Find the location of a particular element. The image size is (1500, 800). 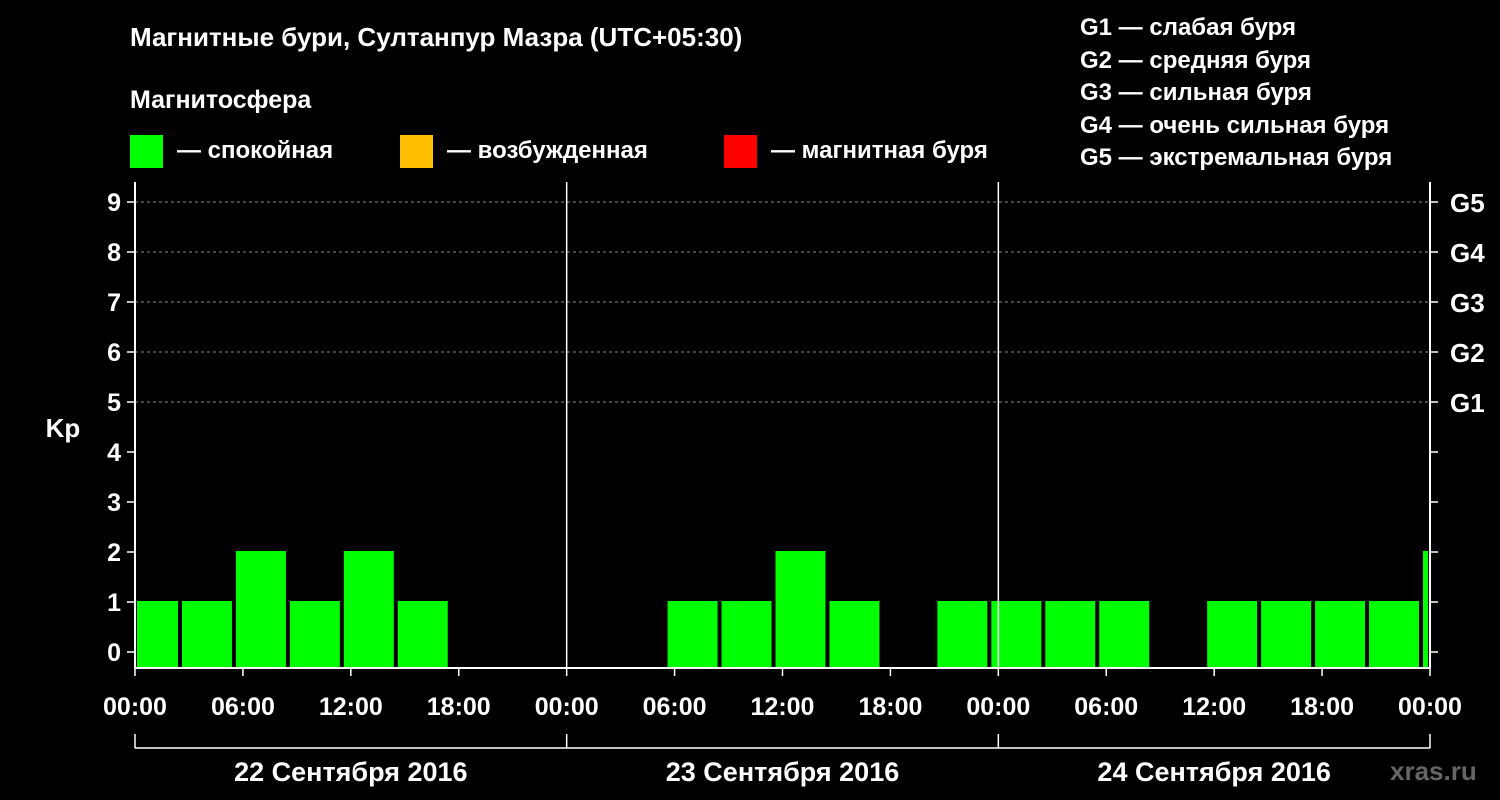

x-tick-label-10: 12:00 is located at coordinates (1214, 707).